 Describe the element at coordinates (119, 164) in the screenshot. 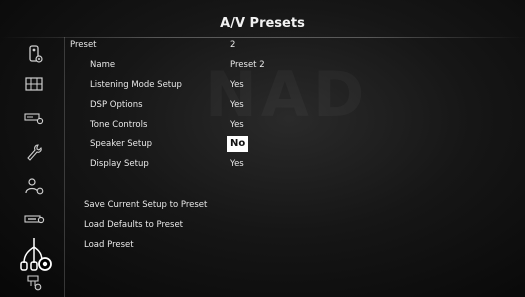

I see `field-label: Display Setup` at that location.